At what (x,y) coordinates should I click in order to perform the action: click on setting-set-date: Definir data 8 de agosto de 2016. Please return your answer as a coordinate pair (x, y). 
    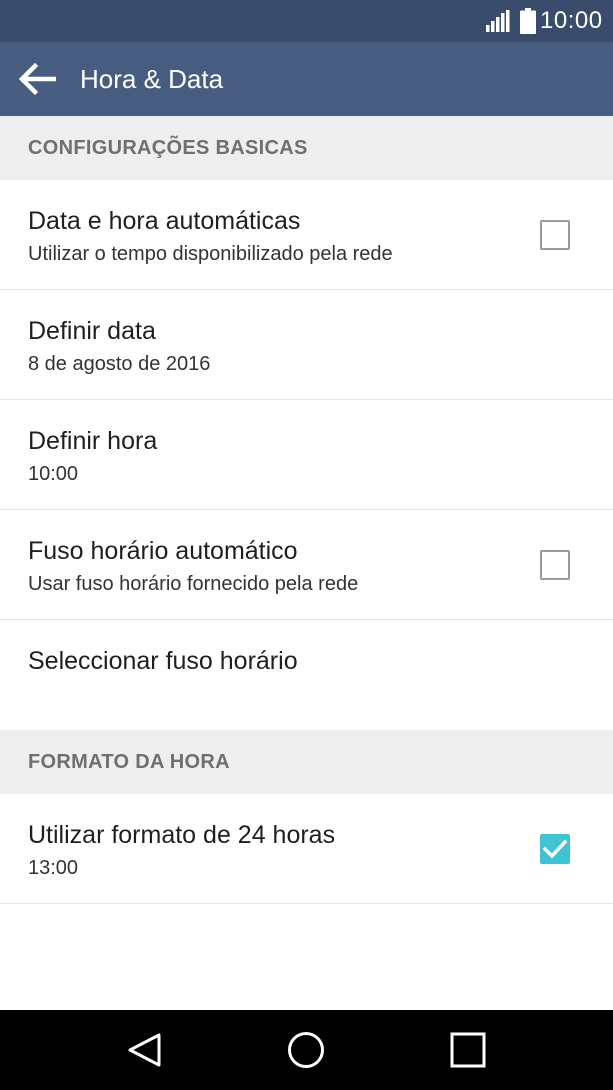
    Looking at the image, I should click on (306, 345).